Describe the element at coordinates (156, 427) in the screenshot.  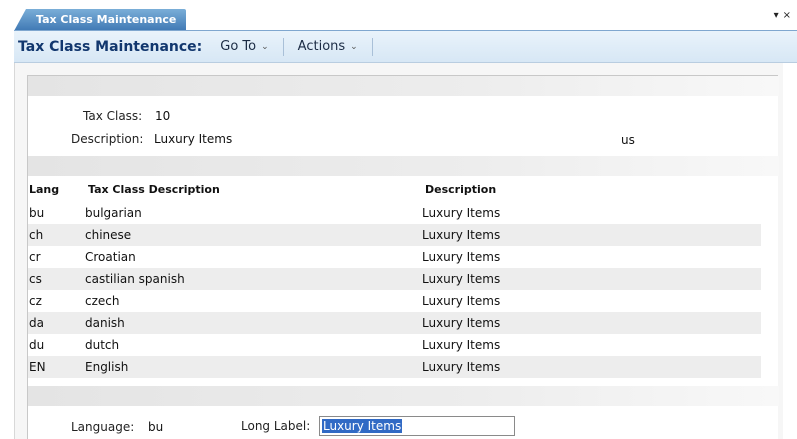
I see `language-value: bu` at that location.